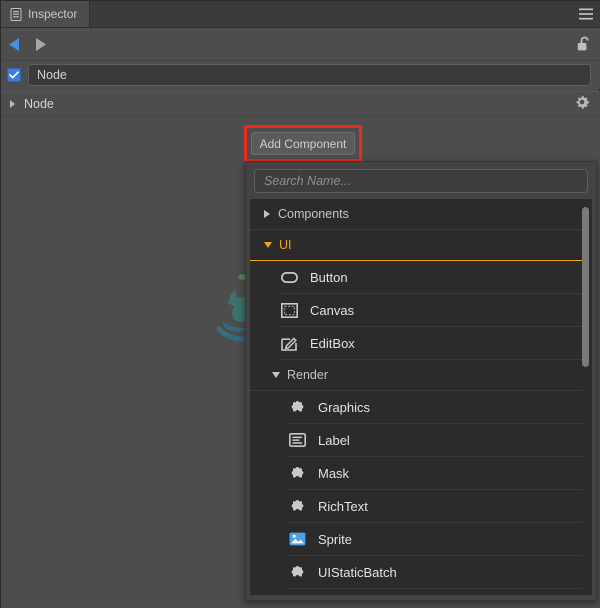  Describe the element at coordinates (297, 440) in the screenshot. I see `text-lines-icon` at that location.